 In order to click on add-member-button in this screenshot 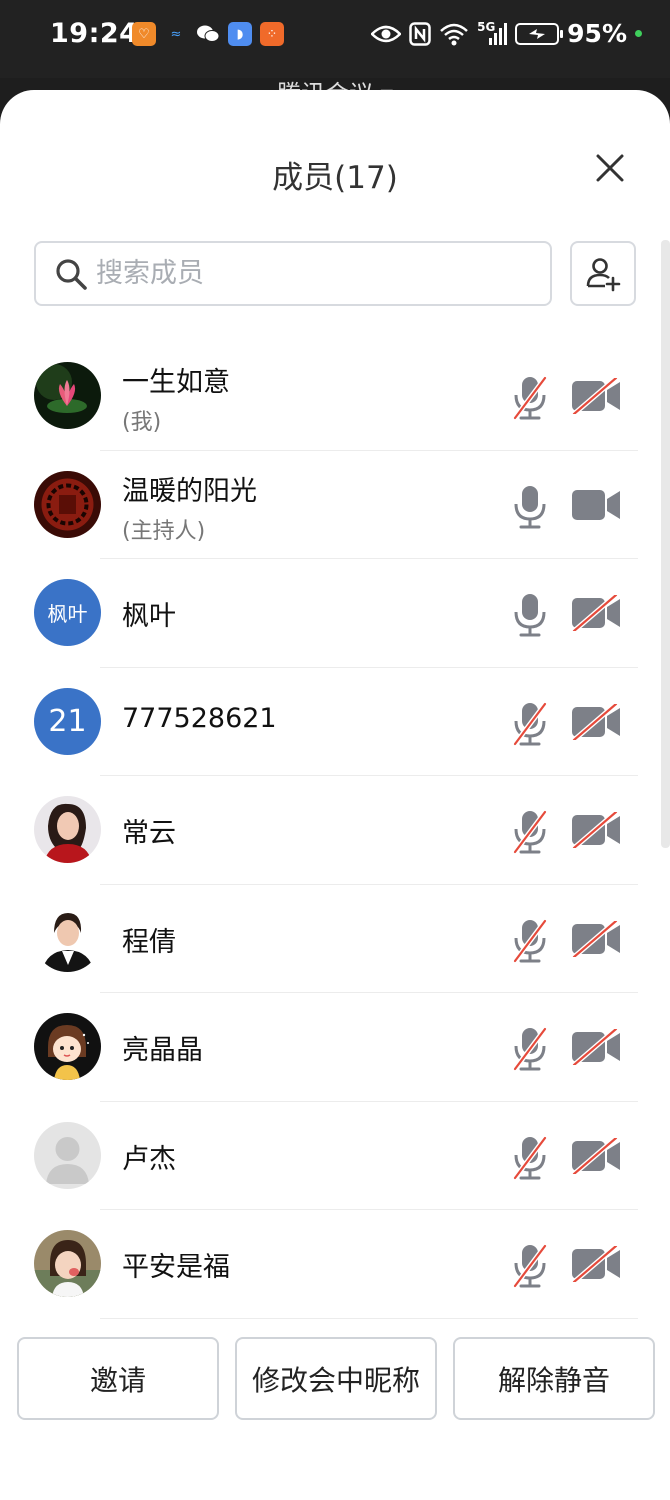, I will do `click(603, 273)`.